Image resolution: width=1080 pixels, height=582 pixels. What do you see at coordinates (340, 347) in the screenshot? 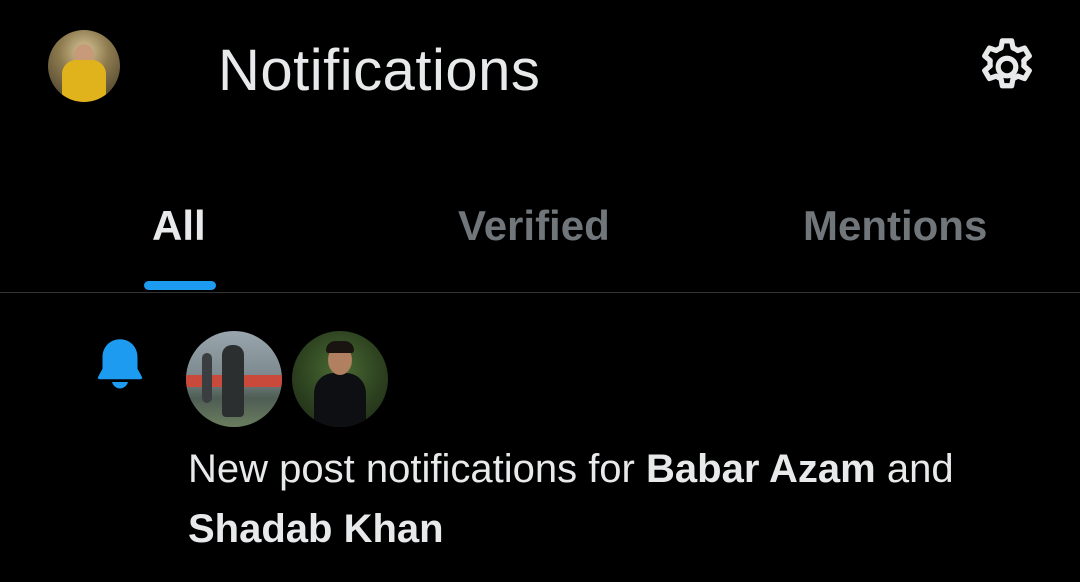
I see `avatar-hair-shape` at bounding box center [340, 347].